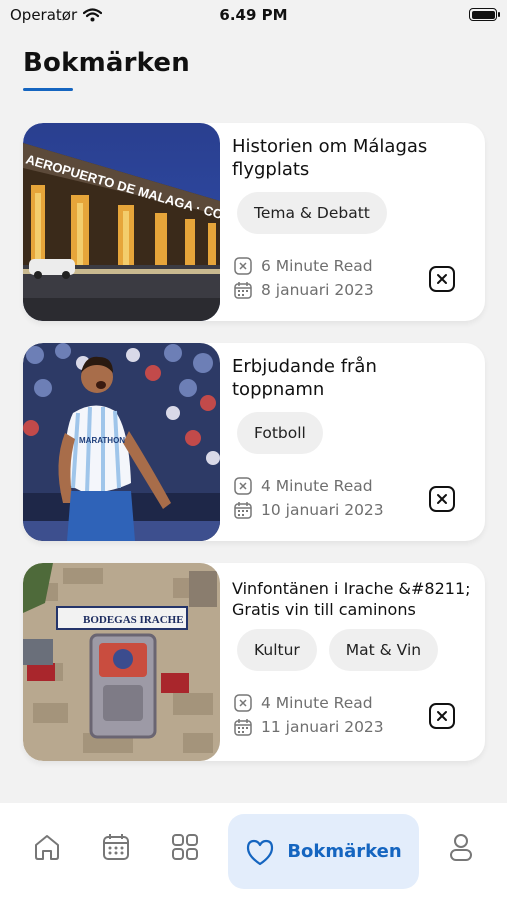  I want to click on heart-icon, so click(260, 852).